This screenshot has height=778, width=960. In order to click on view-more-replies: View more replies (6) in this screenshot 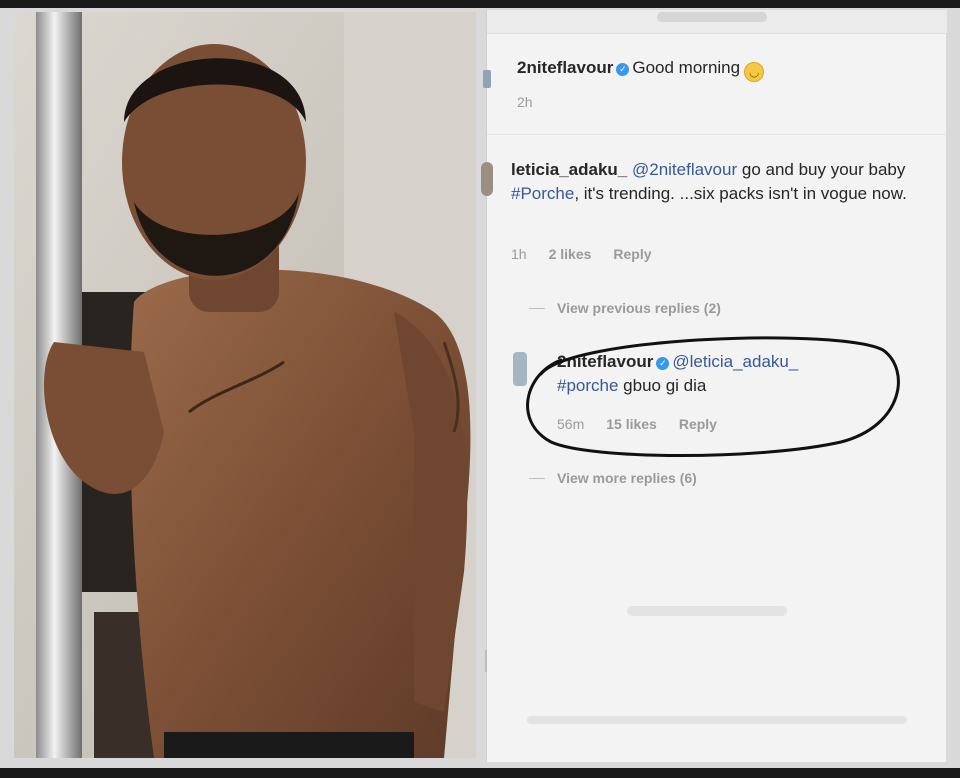, I will do `click(613, 478)`.